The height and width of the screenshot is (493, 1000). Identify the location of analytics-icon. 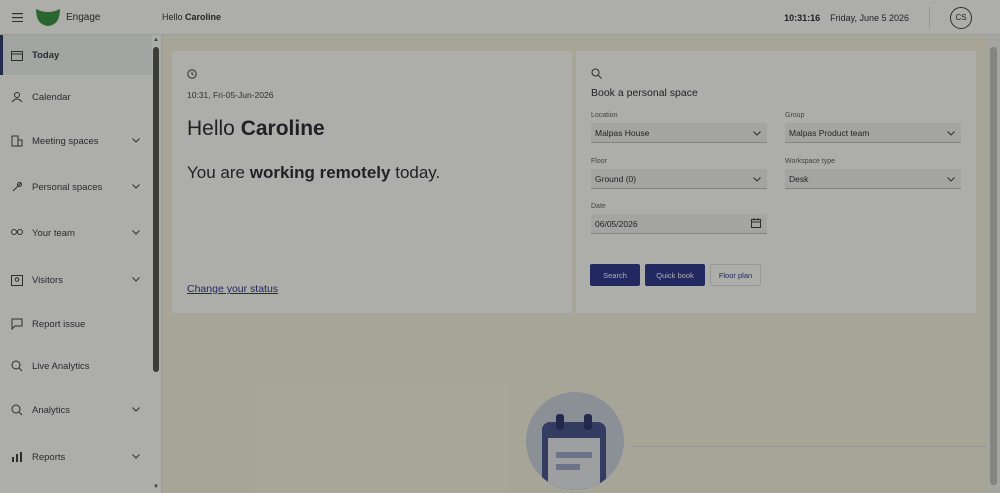
(17, 410).